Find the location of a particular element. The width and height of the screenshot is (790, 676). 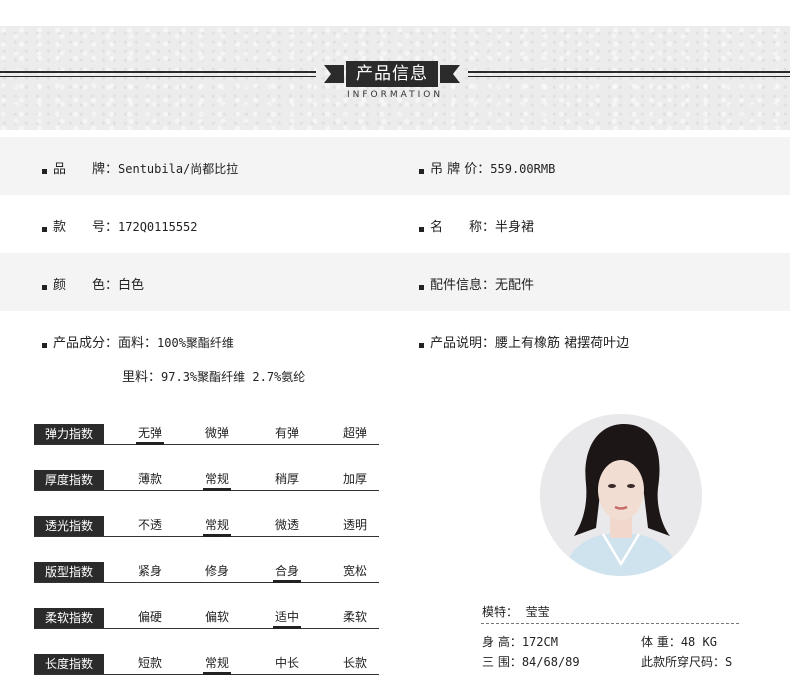

index-option: 有弹 is located at coordinates (286, 433).